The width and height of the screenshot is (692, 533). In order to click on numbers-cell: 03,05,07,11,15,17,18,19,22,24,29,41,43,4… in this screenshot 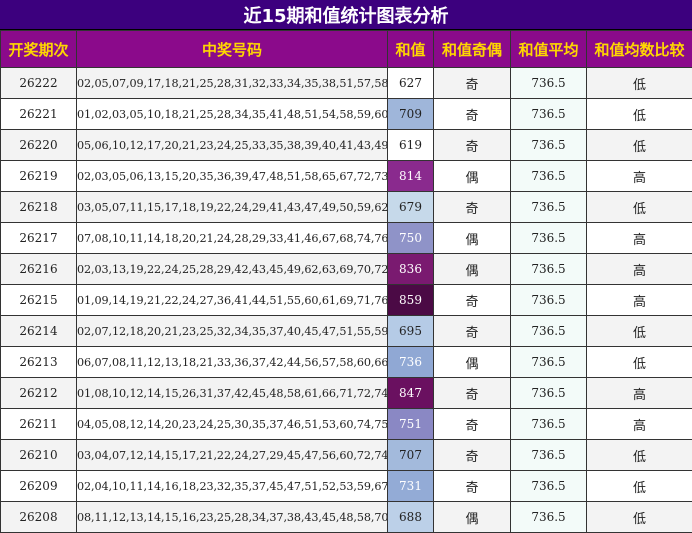, I will do `click(232, 207)`.